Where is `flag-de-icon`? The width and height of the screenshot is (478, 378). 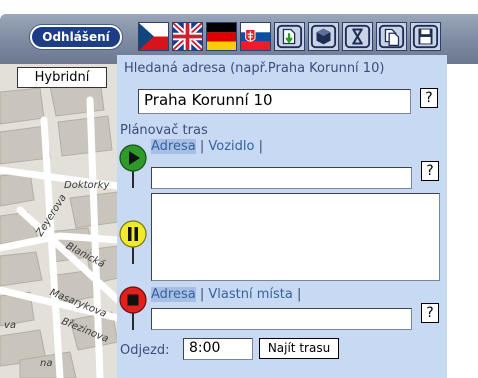
flag-de-icon is located at coordinates (221, 36).